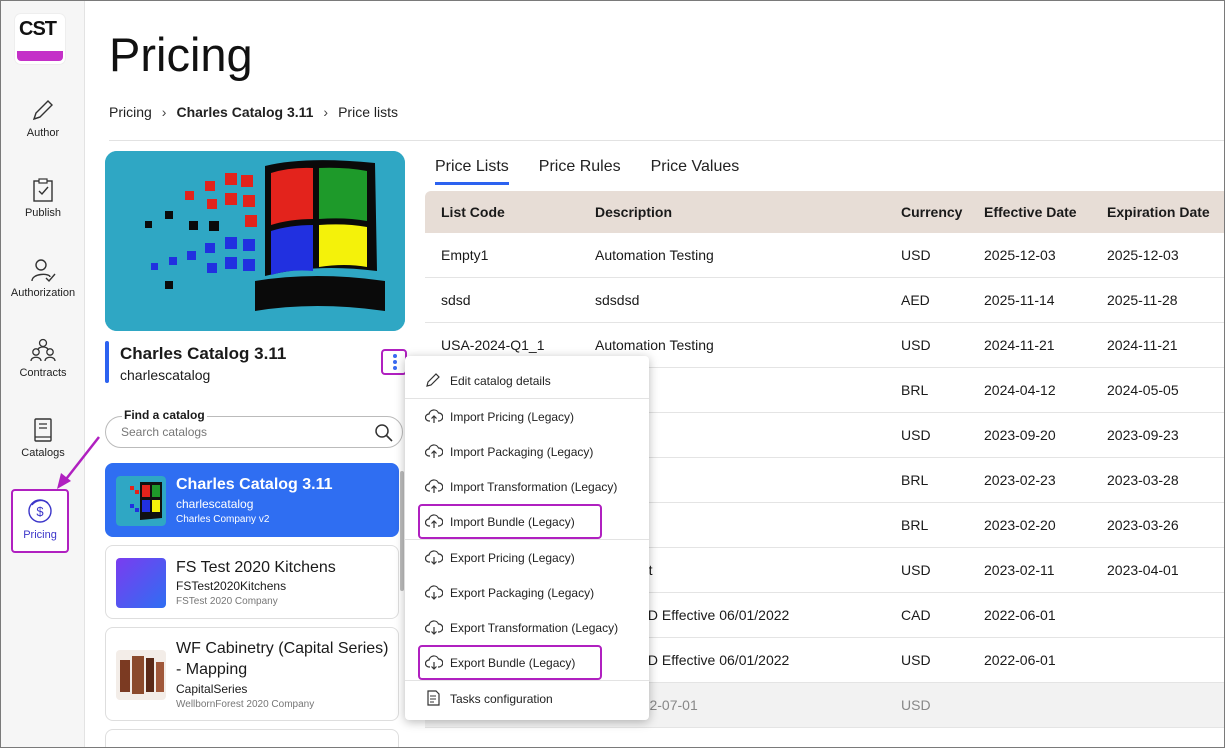  Describe the element at coordinates (164, 415) in the screenshot. I see `search-label: Find a catalog` at that location.